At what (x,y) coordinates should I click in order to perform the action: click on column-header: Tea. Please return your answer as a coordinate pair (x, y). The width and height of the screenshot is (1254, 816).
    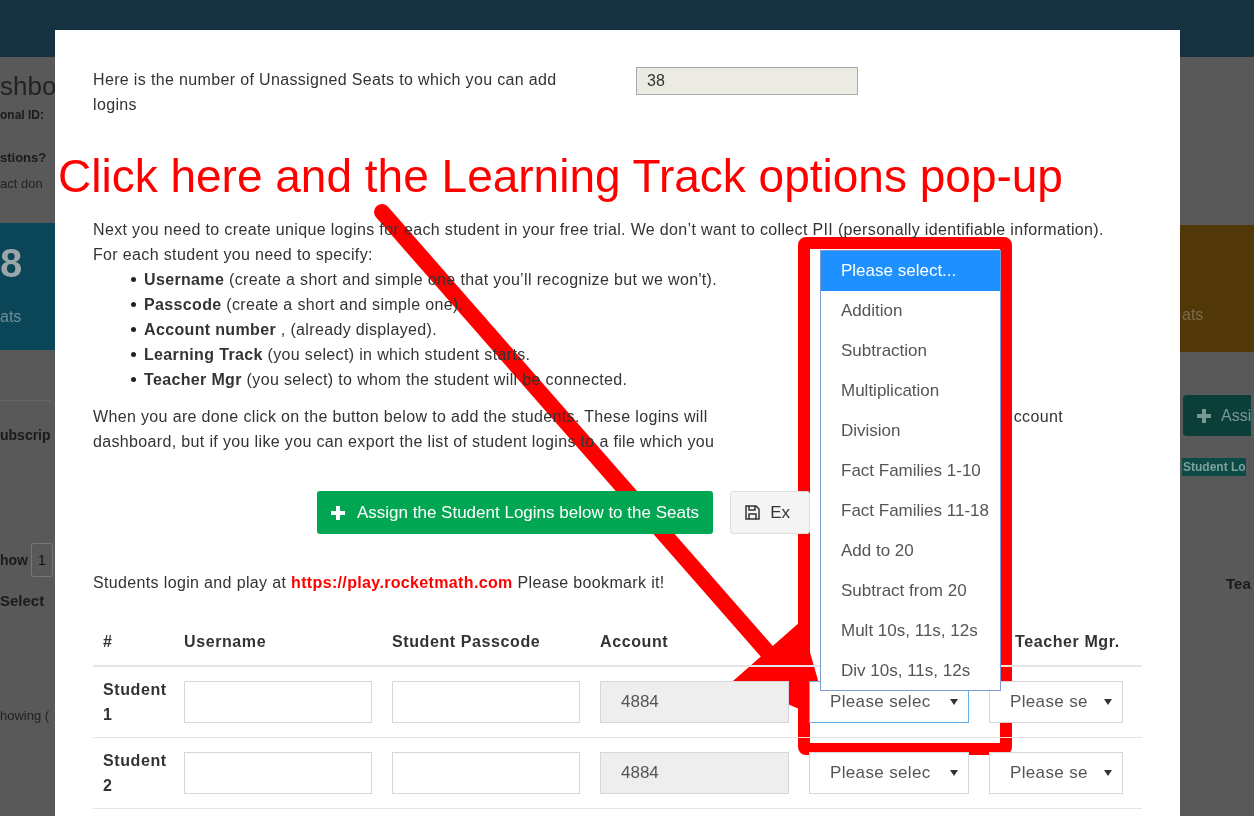
    Looking at the image, I should click on (1238, 584).